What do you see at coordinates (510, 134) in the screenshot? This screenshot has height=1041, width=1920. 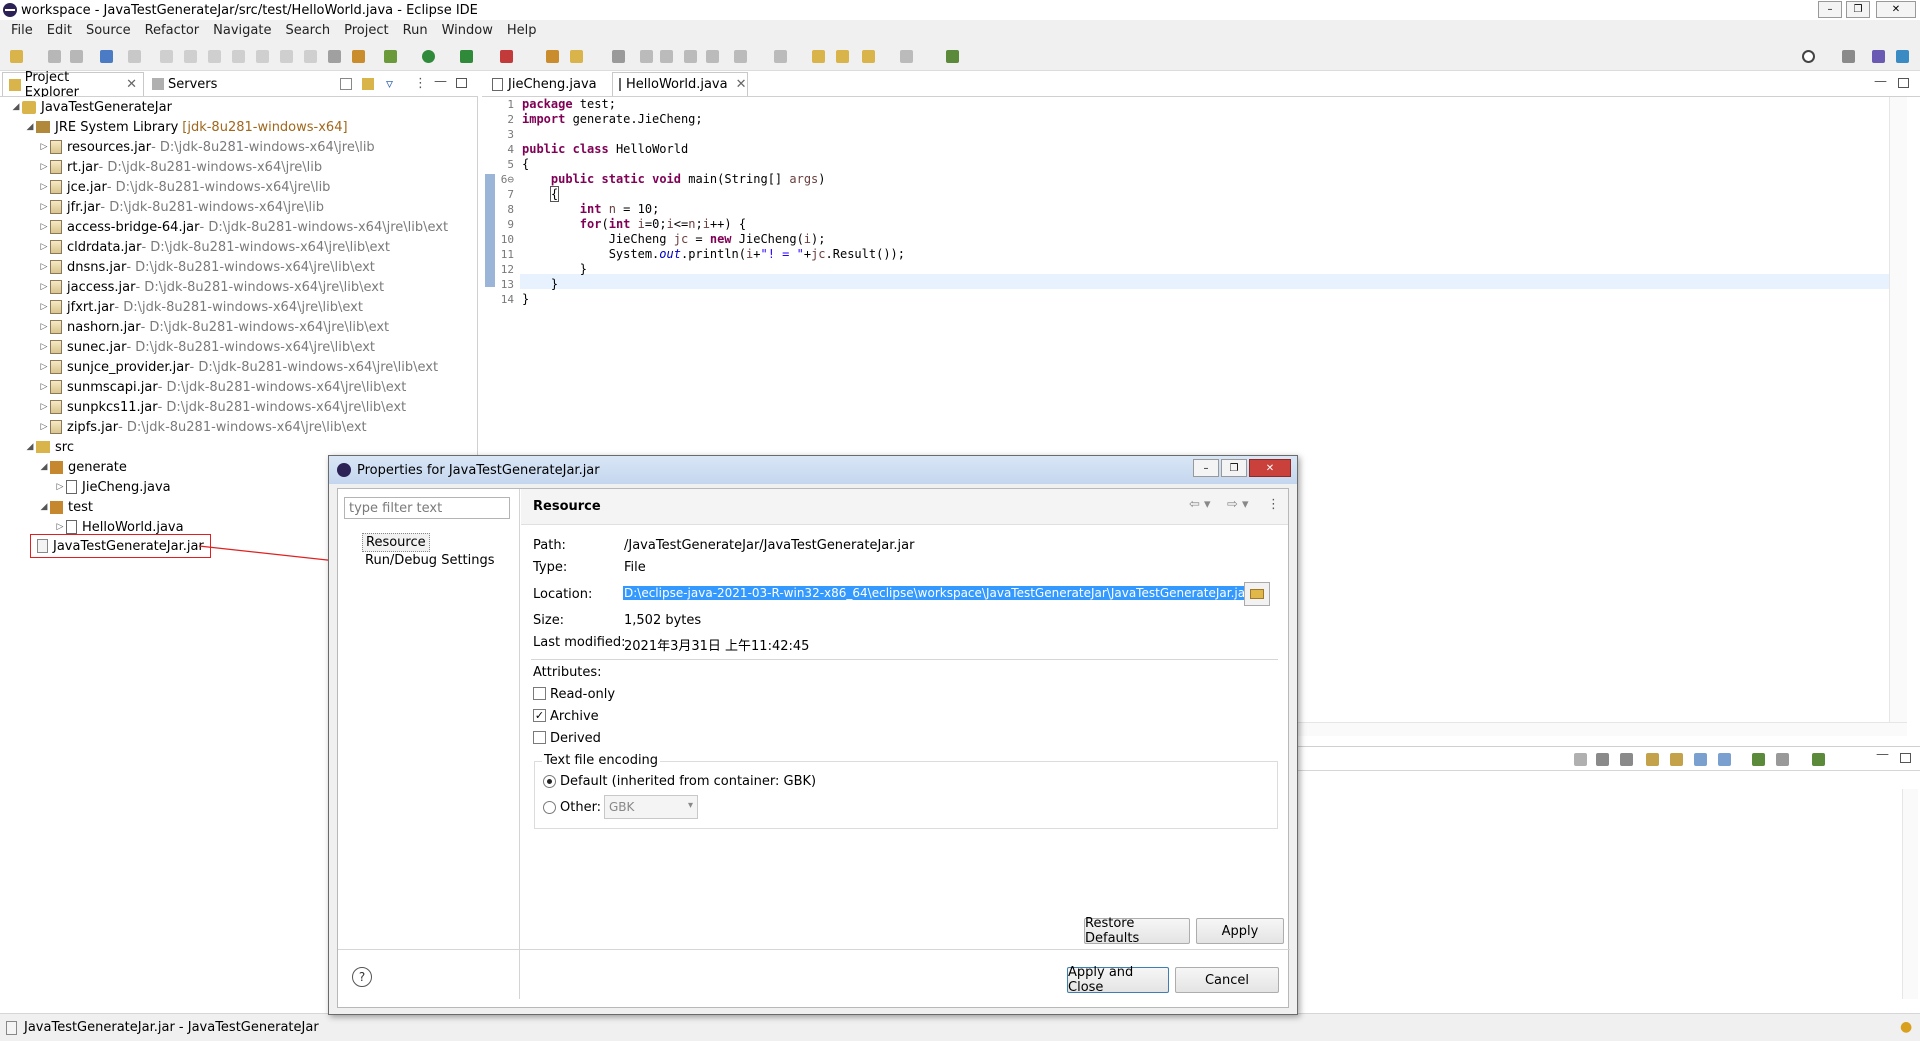 I see `line-number: 3` at bounding box center [510, 134].